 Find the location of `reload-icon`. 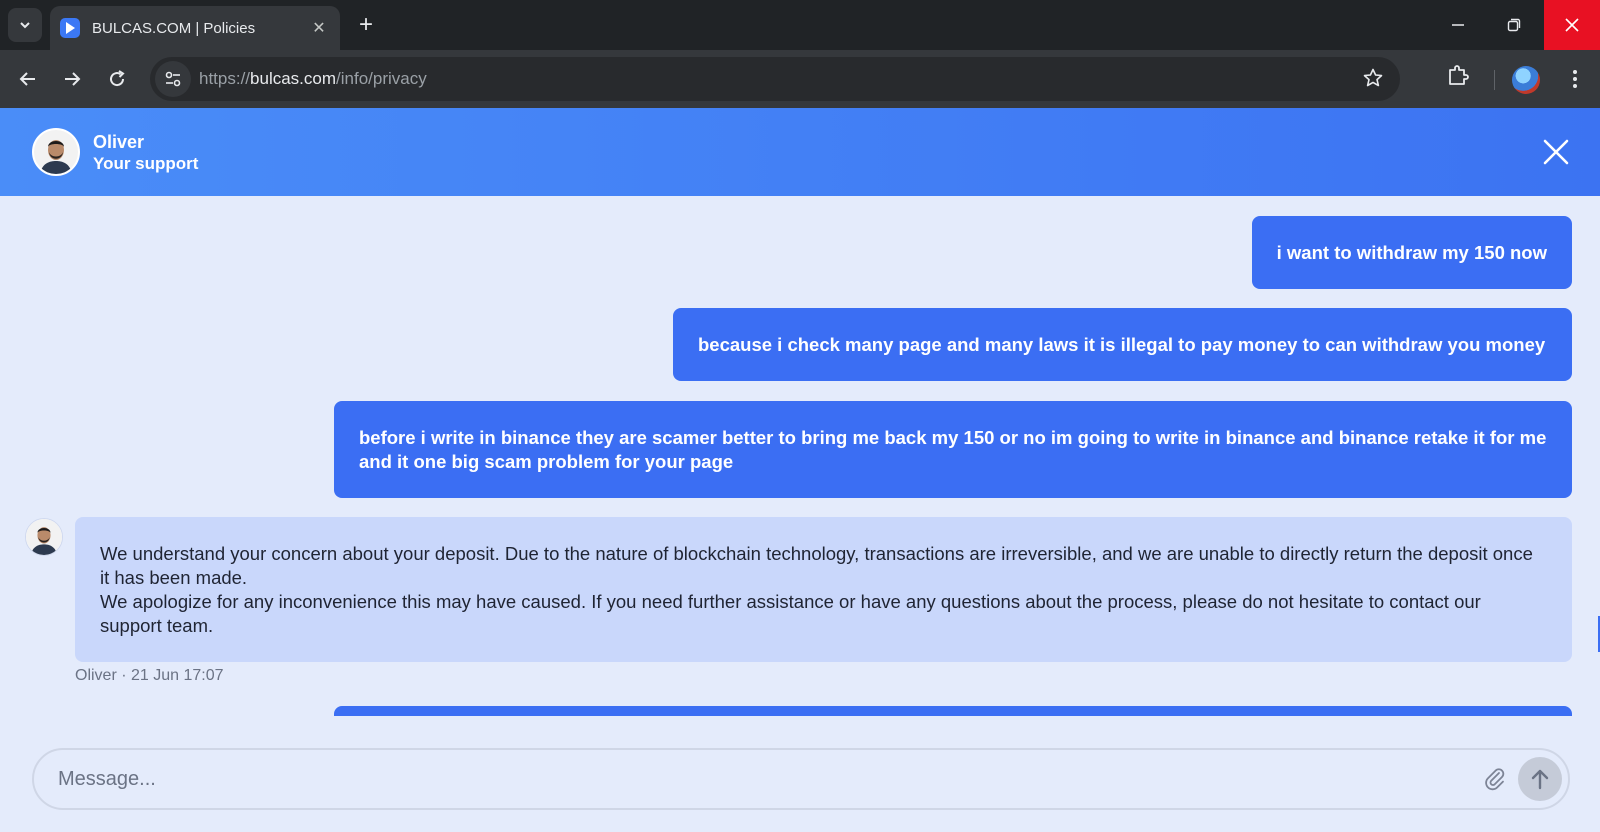

reload-icon is located at coordinates (117, 78).